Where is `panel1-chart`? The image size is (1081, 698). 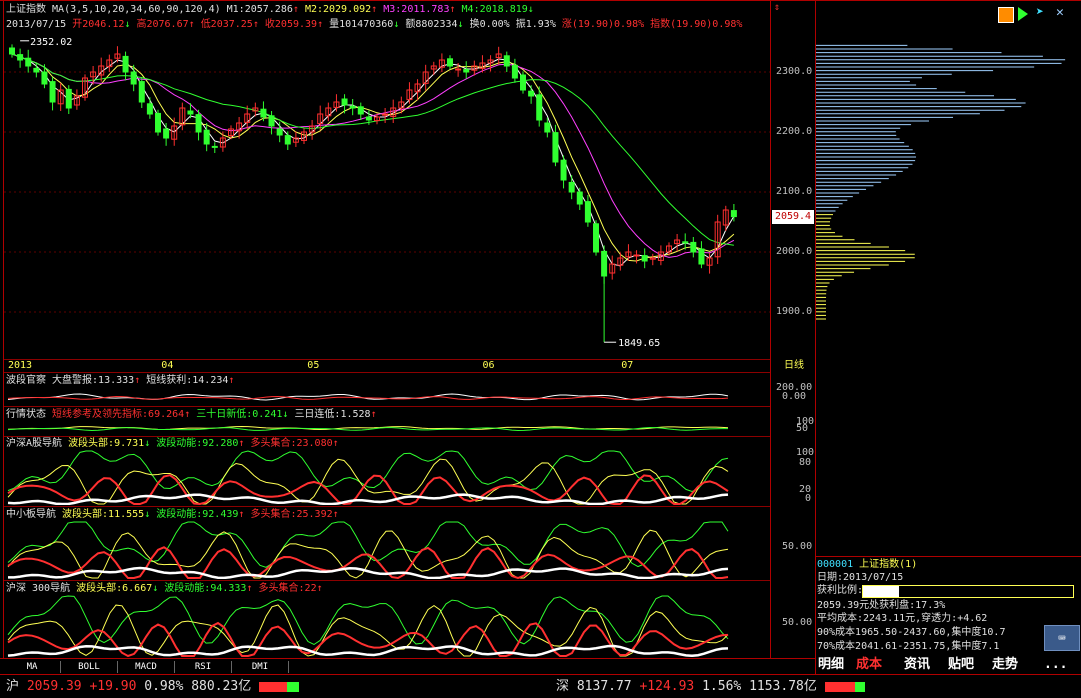
panel1-chart is located at coordinates (368, 397).